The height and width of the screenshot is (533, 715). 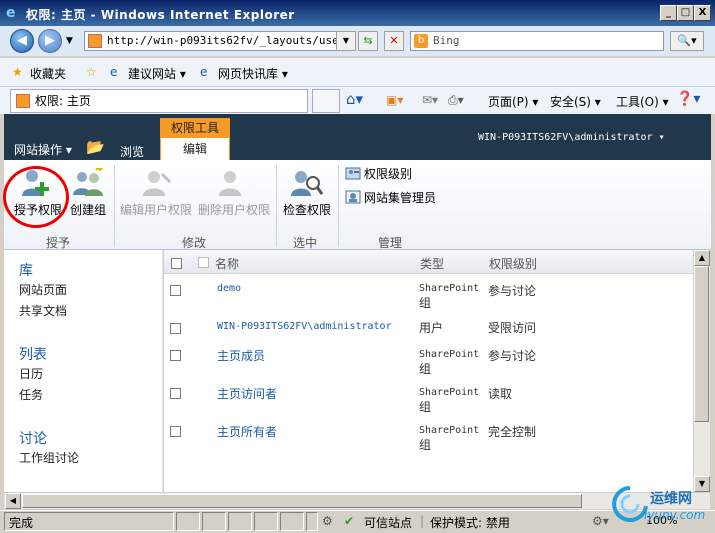 What do you see at coordinates (49, 457) in the screenshot?
I see `nav-item-team-discussion: 工作组讨论` at bounding box center [49, 457].